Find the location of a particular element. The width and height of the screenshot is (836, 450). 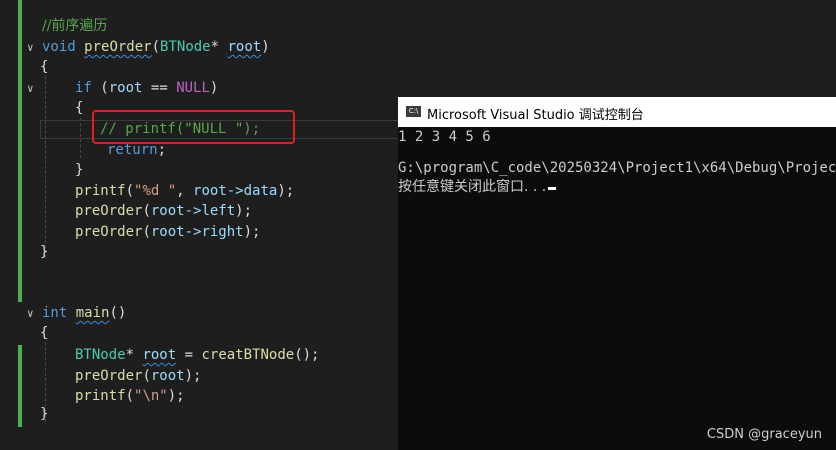

annotation-highlight-box is located at coordinates (193, 127).